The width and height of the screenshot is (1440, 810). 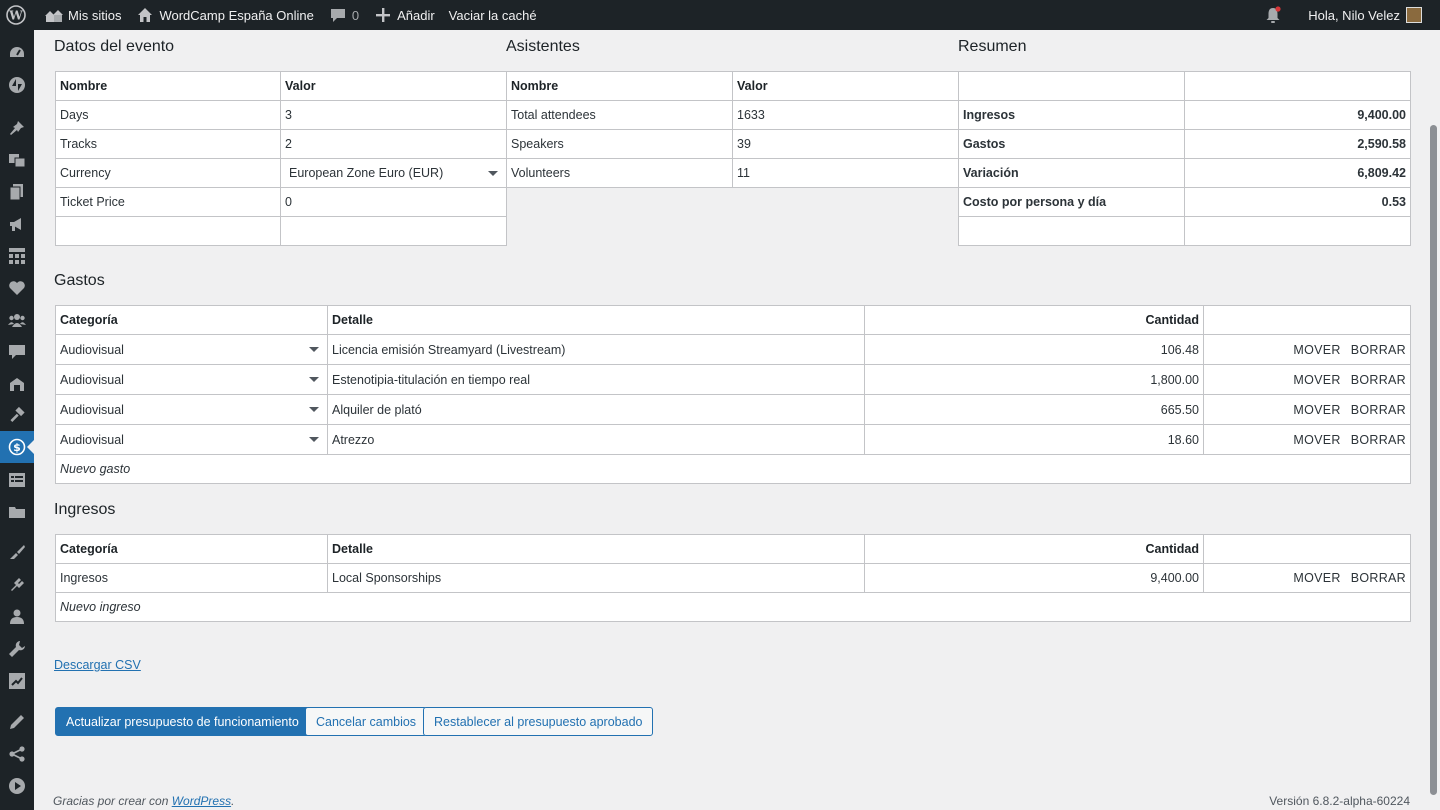 I want to click on field-name: Currency, so click(x=168, y=173).